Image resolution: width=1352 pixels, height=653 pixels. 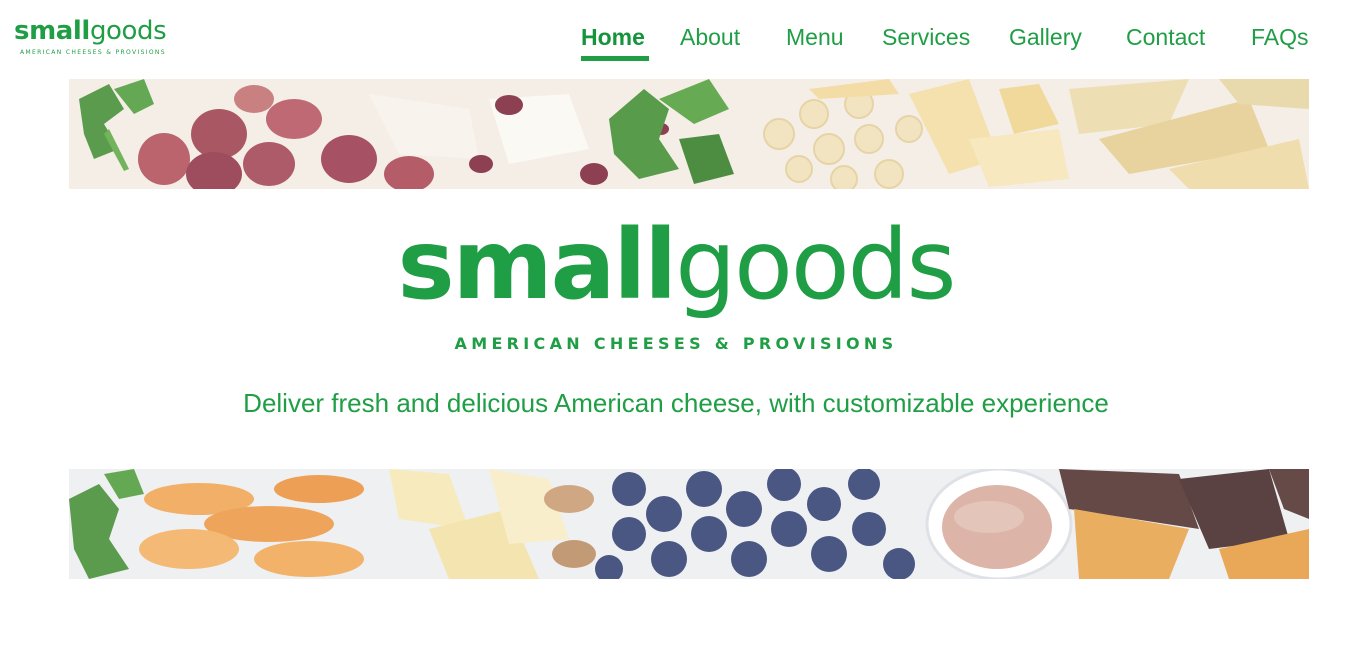 What do you see at coordinates (615, 58) in the screenshot?
I see `nav-active-indicator` at bounding box center [615, 58].